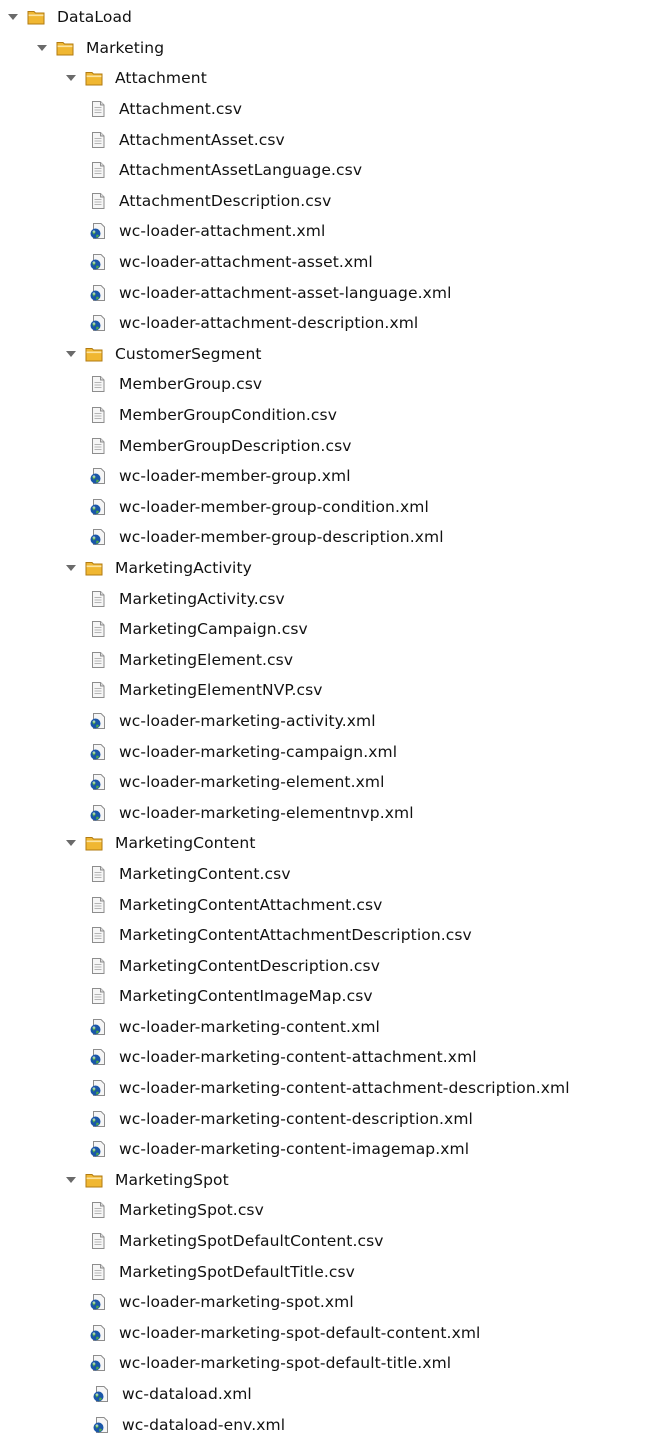 The width and height of the screenshot is (671, 1440). I want to click on tree-item-wc-loader-marketing-campaign-xml: wc-loader-marketing-campaign.xml, so click(335, 751).